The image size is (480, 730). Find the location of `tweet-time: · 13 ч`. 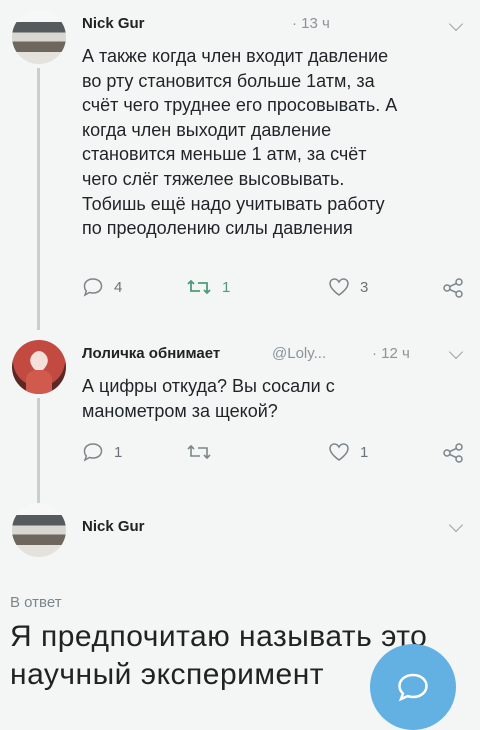

tweet-time: · 13 ч is located at coordinates (311, 23).